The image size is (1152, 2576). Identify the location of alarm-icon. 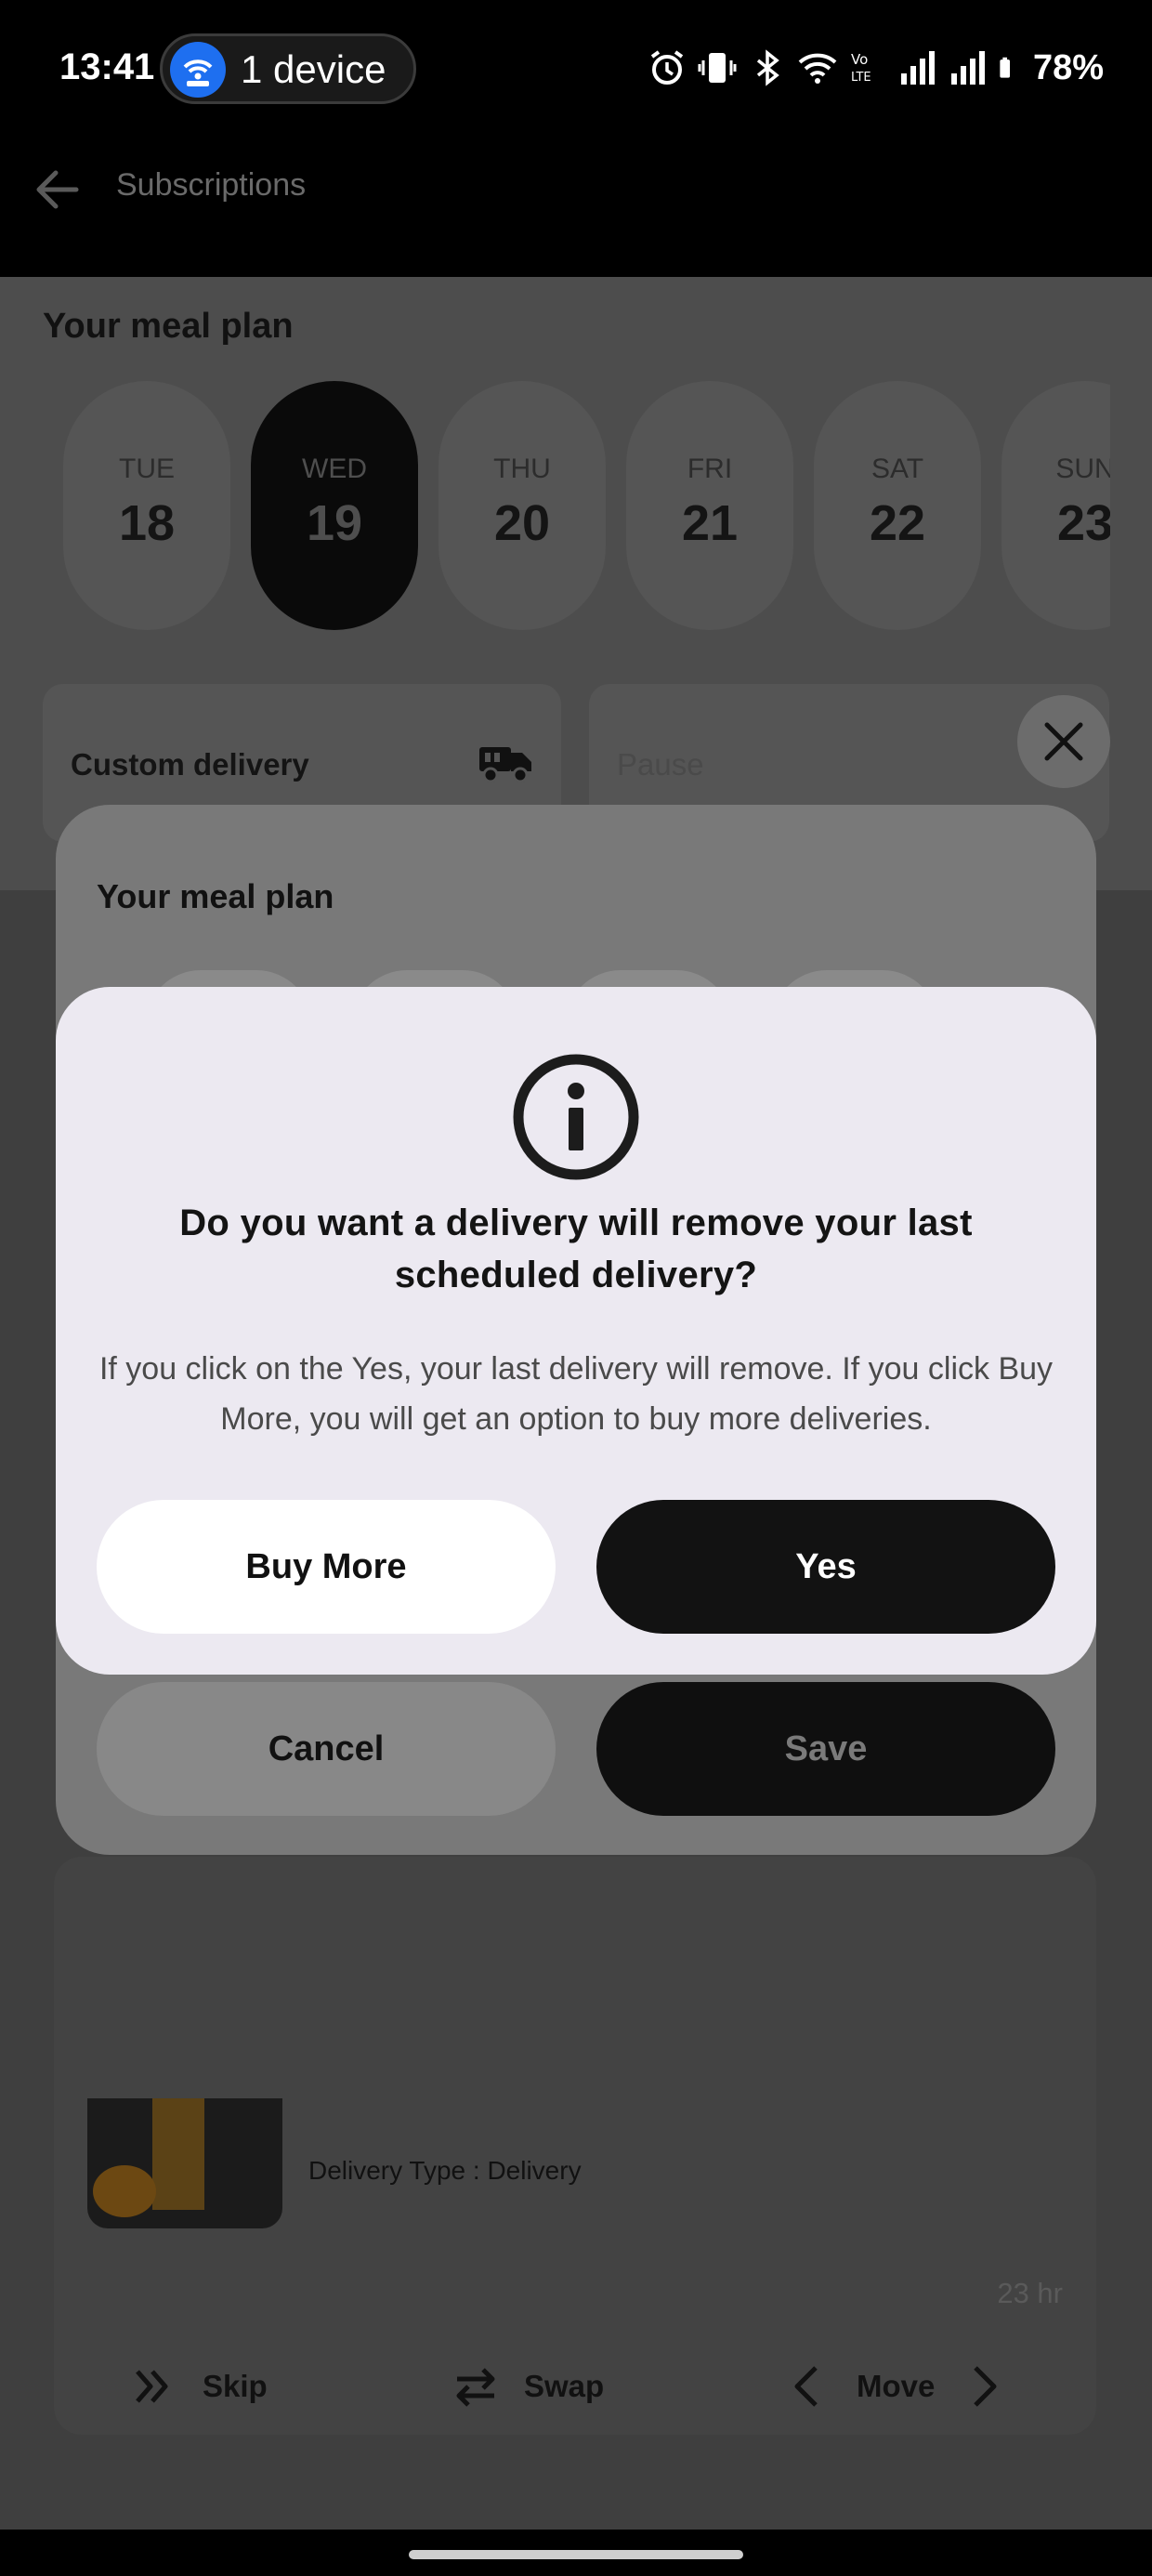
(667, 67).